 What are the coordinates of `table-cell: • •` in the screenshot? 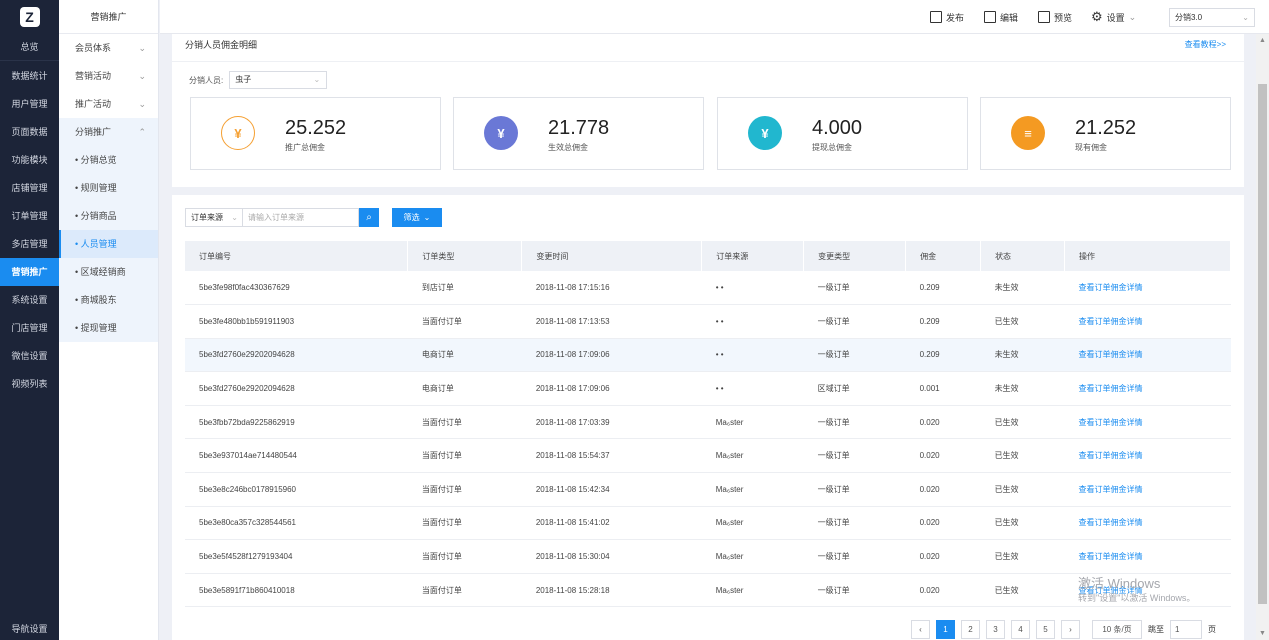 It's located at (752, 388).